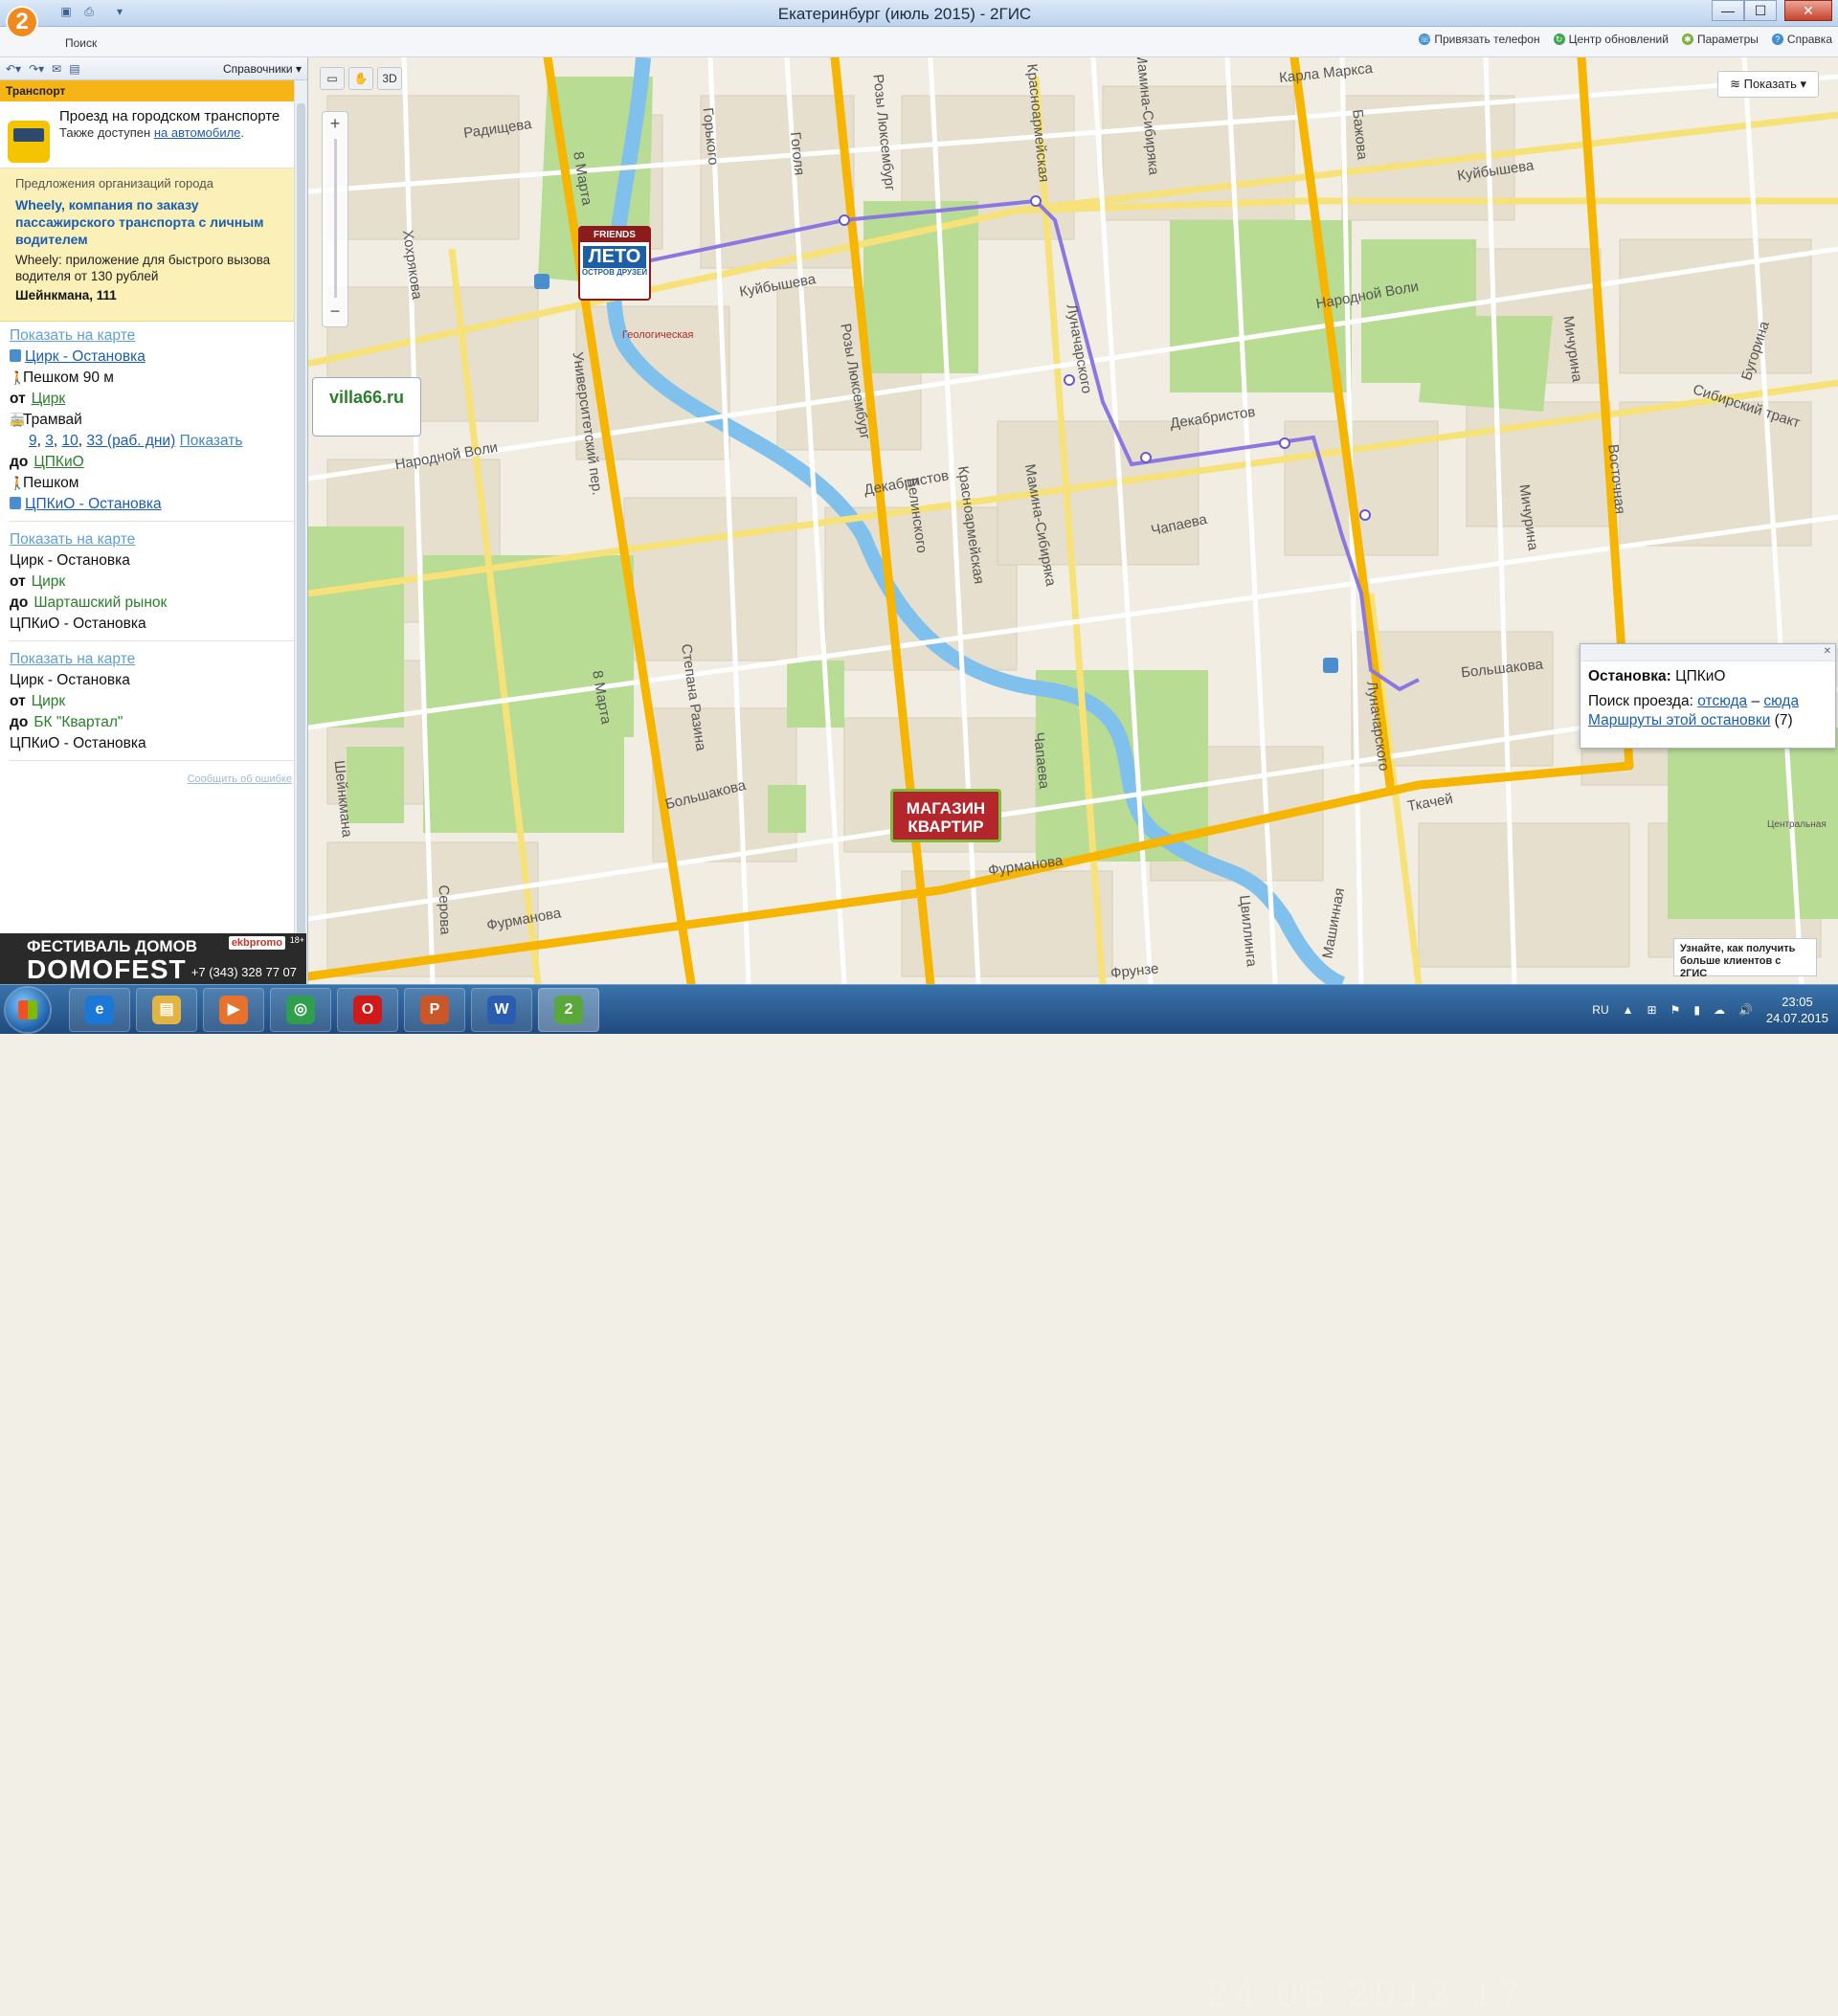 The height and width of the screenshot is (2016, 1838). Describe the element at coordinates (1652, 1010) in the screenshot. I see `windows-flag-icon: ⊞` at that location.